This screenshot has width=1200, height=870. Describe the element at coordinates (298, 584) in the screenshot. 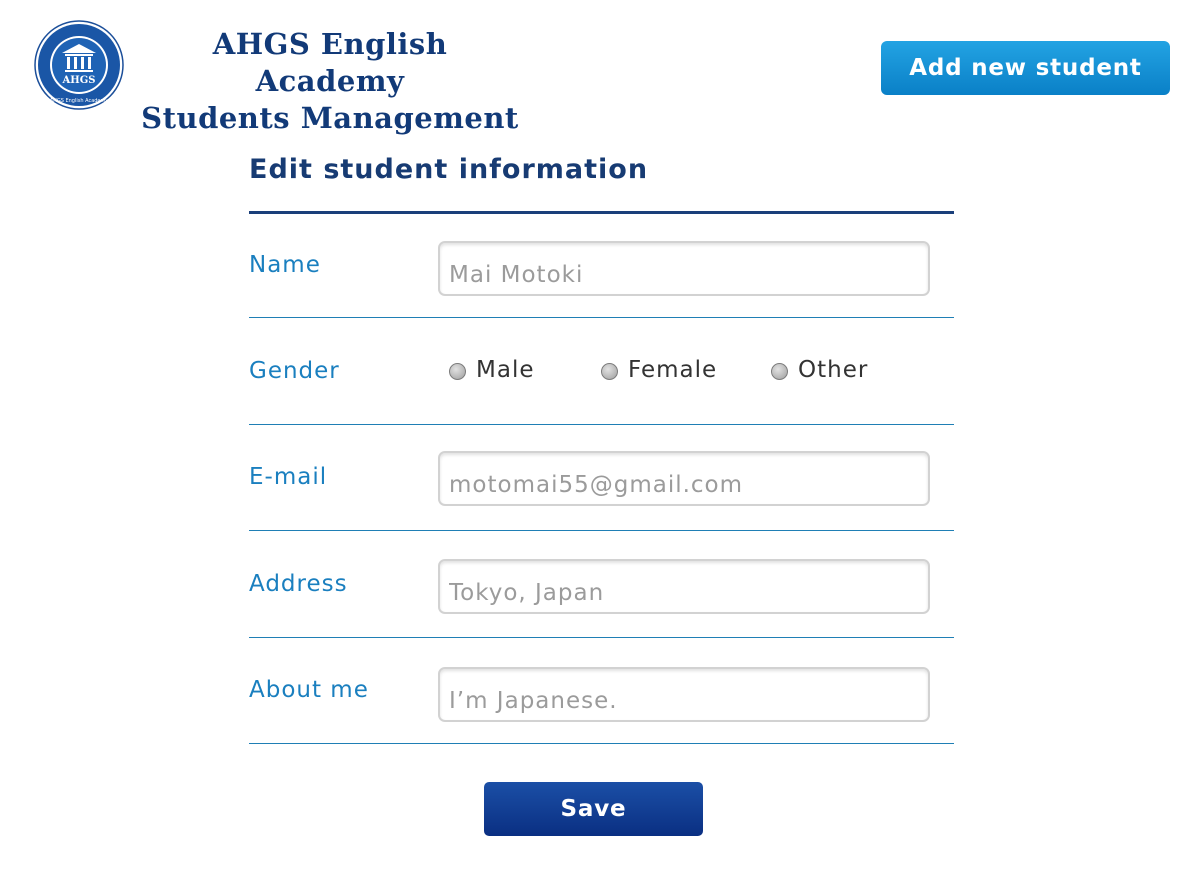

I see `address-label: Address` at that location.